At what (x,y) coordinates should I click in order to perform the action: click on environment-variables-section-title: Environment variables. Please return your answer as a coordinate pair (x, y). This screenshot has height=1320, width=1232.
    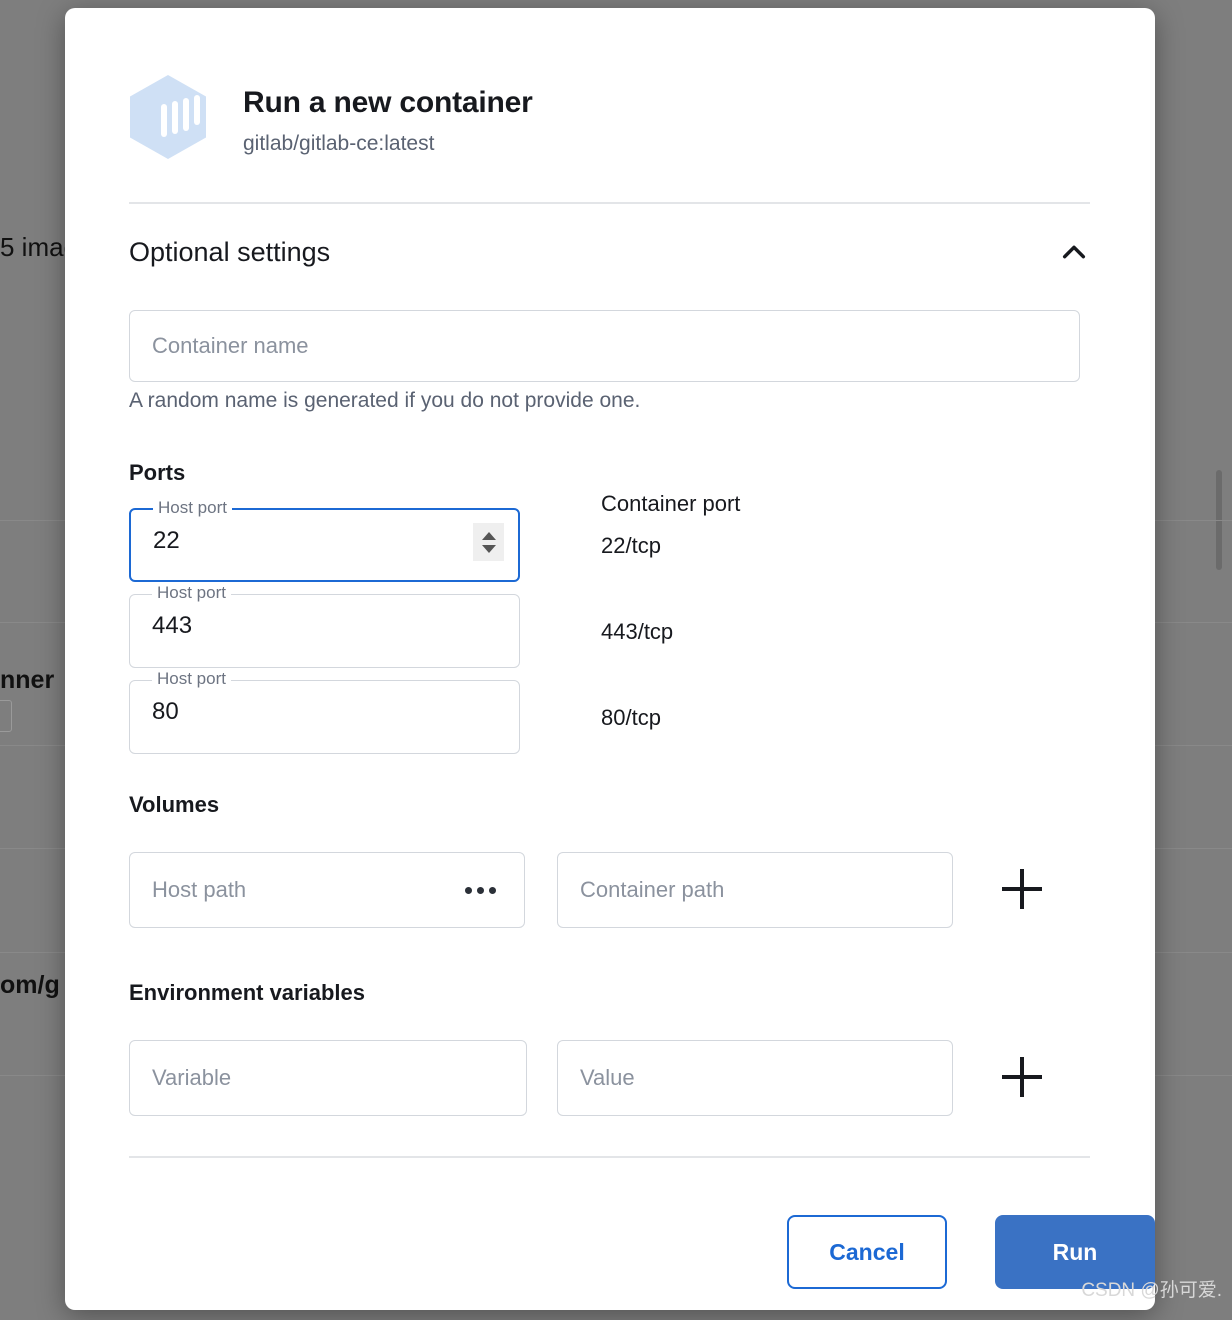
    Looking at the image, I should click on (247, 992).